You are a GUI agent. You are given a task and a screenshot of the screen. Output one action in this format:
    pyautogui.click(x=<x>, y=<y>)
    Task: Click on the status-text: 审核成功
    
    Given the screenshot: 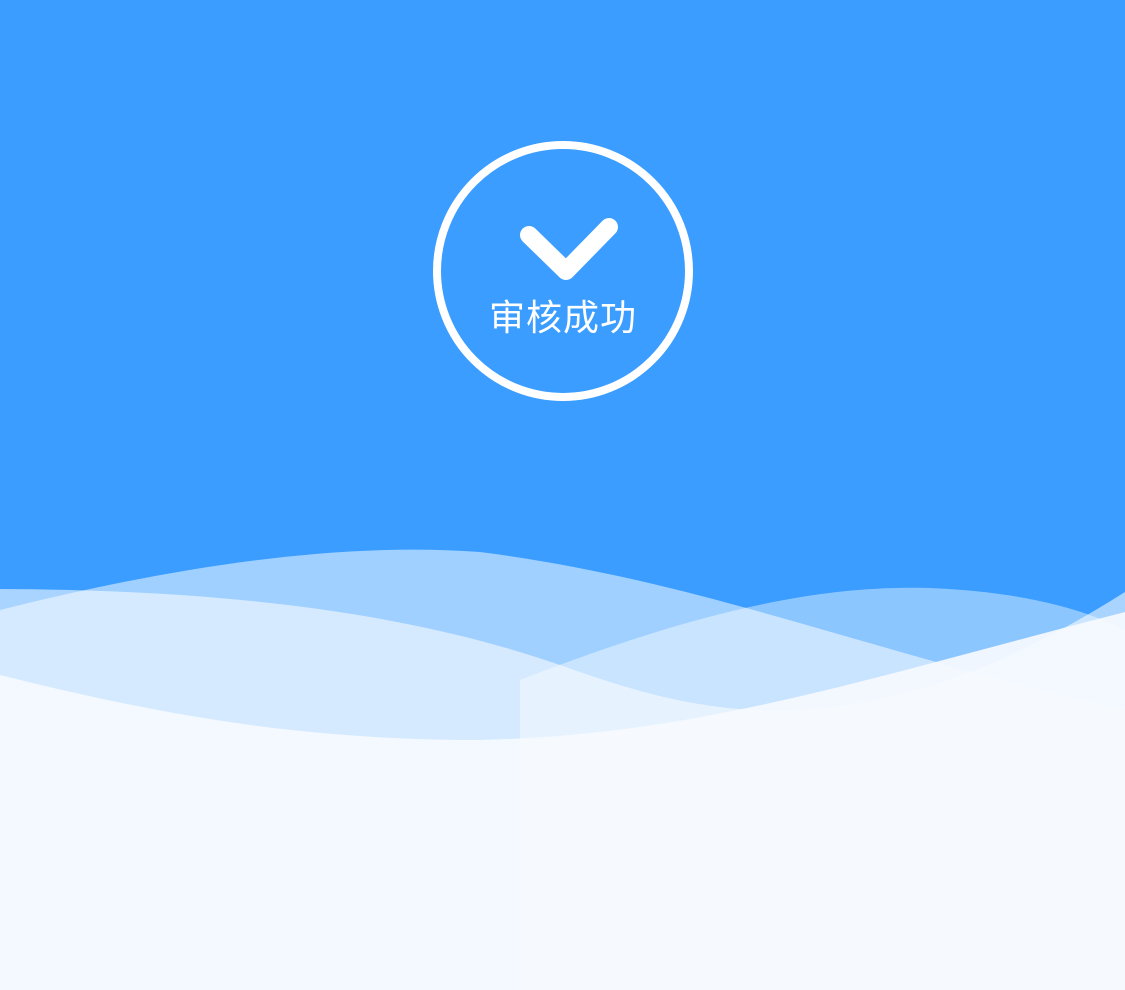 What is the action you would take?
    pyautogui.click(x=562, y=318)
    